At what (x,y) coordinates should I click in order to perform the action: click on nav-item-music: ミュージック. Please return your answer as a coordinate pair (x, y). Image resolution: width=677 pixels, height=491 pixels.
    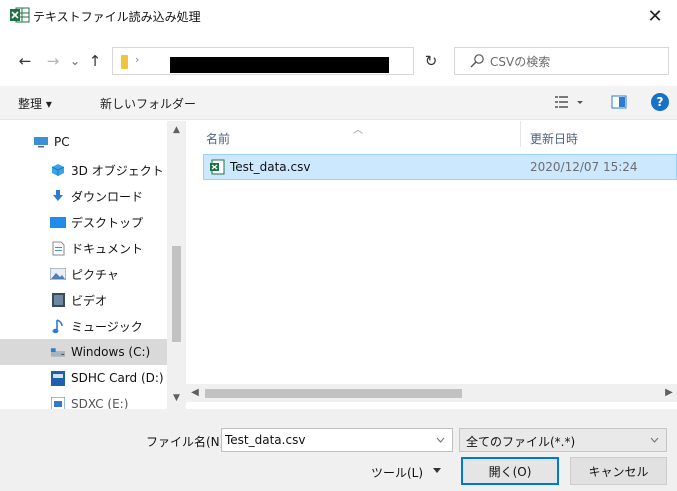
    Looking at the image, I should click on (83, 326).